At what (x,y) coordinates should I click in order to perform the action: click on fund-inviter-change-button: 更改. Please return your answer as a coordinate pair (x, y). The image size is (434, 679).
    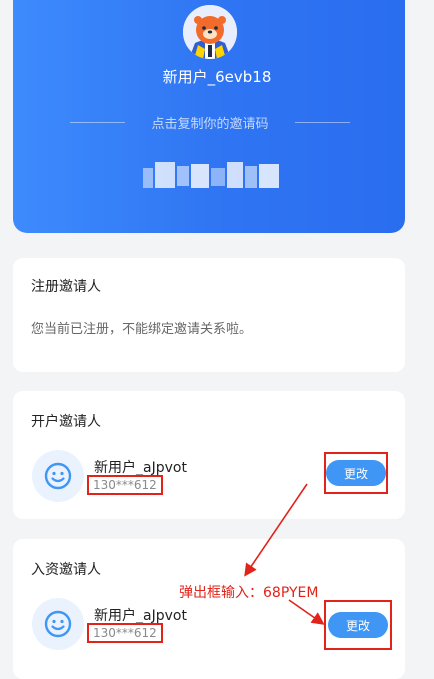
    Looking at the image, I should click on (358, 625).